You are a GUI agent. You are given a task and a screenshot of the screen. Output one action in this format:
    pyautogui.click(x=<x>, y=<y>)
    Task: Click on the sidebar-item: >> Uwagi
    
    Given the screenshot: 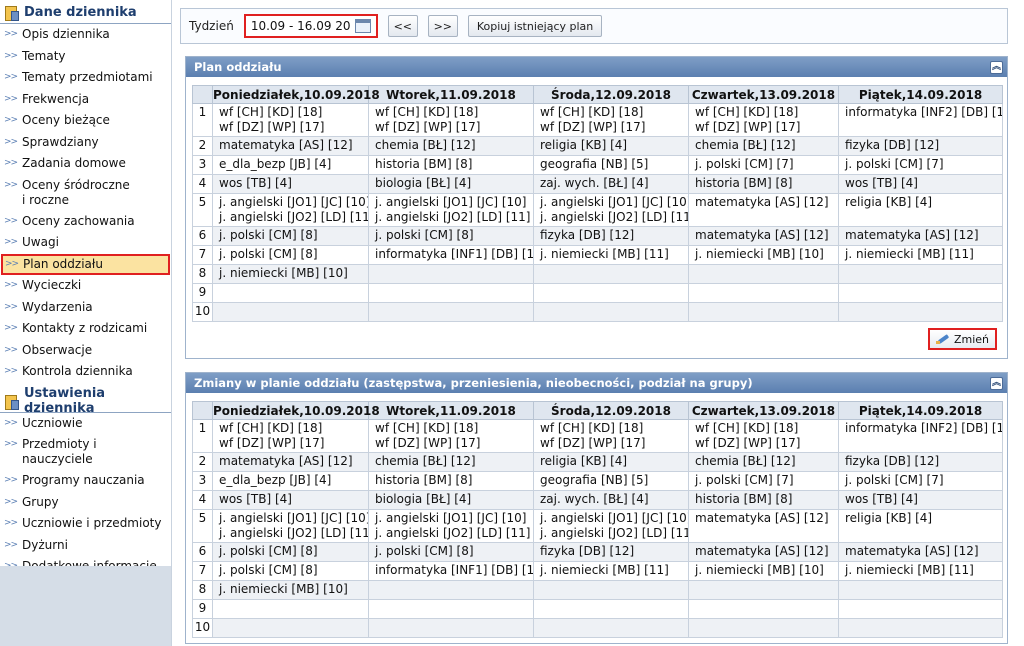 What is the action you would take?
    pyautogui.click(x=85, y=243)
    